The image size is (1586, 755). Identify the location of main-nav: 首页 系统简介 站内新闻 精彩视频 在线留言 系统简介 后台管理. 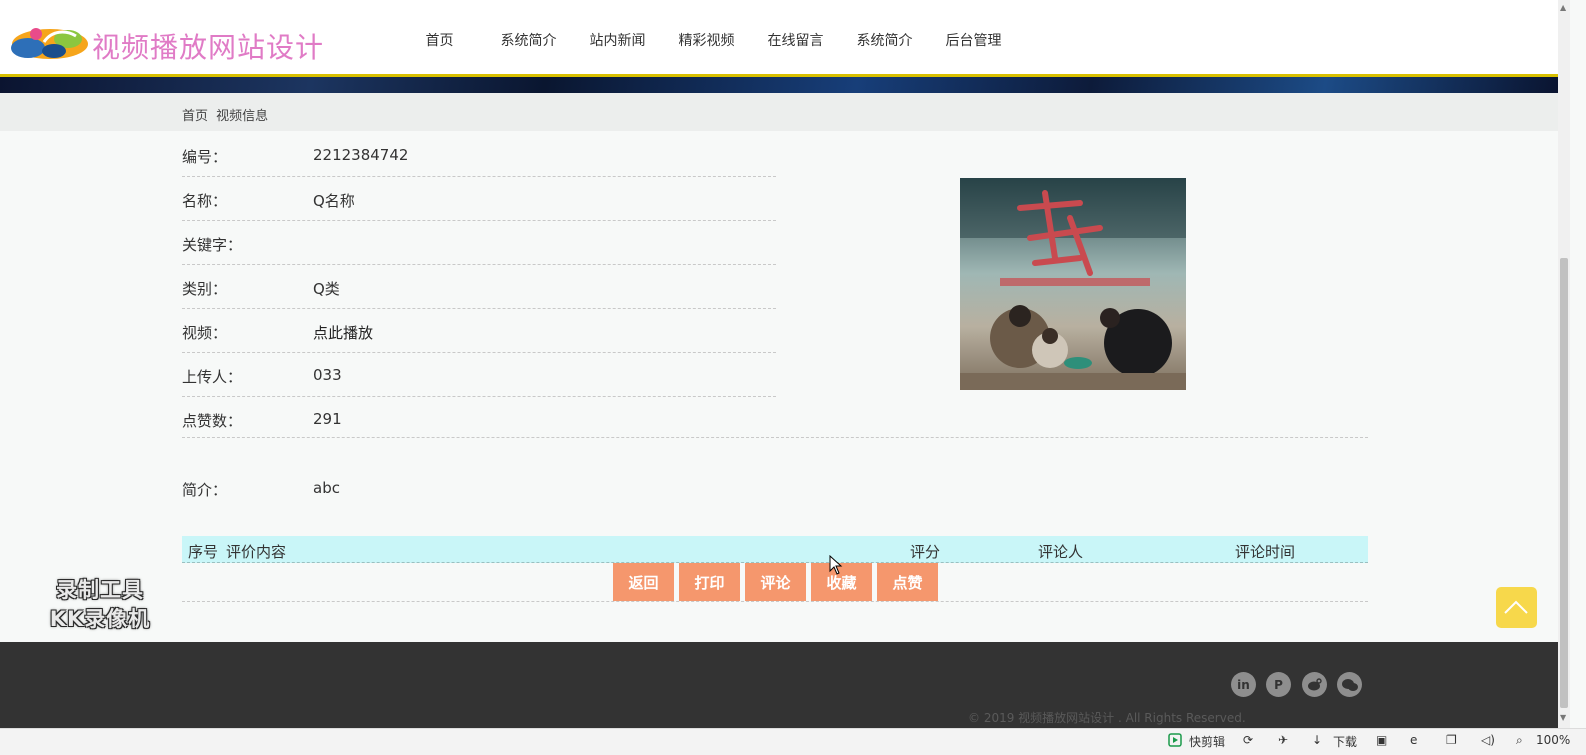
(706, 40).